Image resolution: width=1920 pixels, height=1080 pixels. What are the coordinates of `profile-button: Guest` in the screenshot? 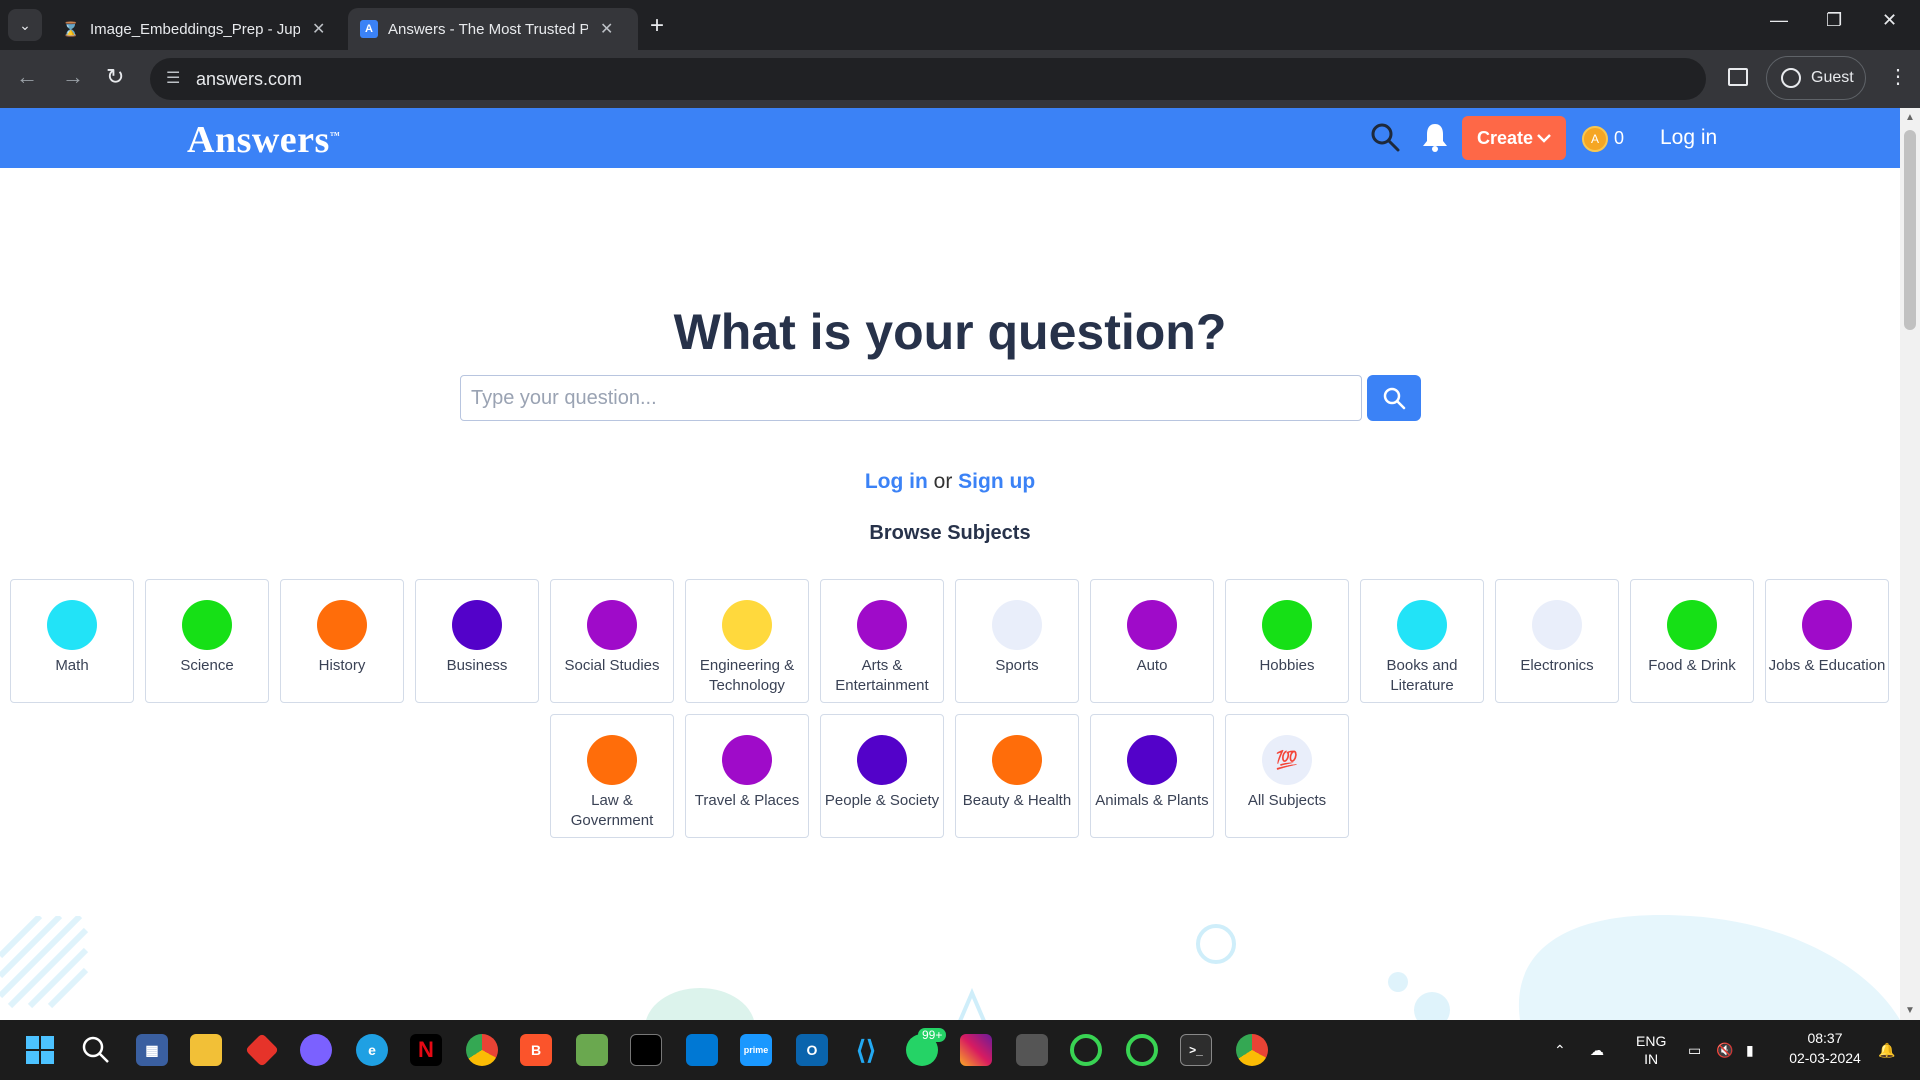 It's located at (1816, 78).